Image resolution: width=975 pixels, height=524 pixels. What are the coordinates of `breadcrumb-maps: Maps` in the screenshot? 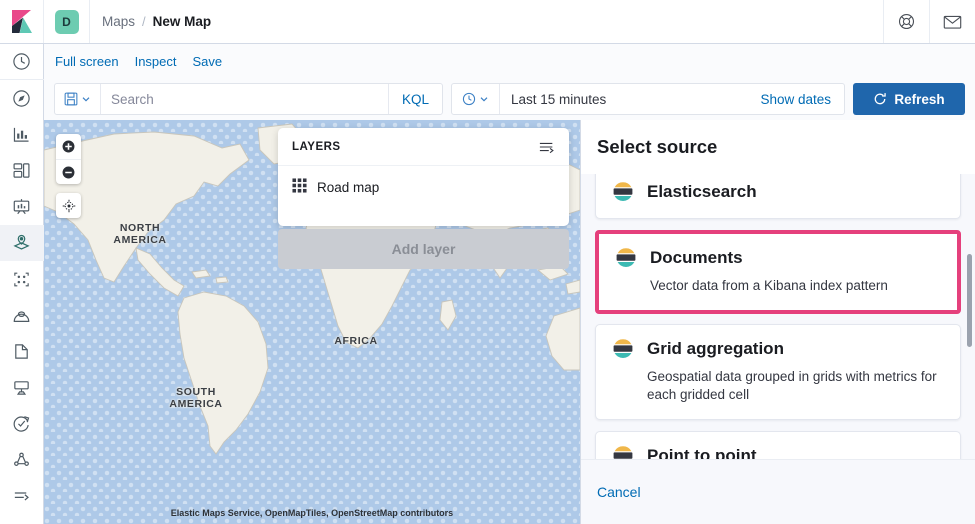 It's located at (118, 21).